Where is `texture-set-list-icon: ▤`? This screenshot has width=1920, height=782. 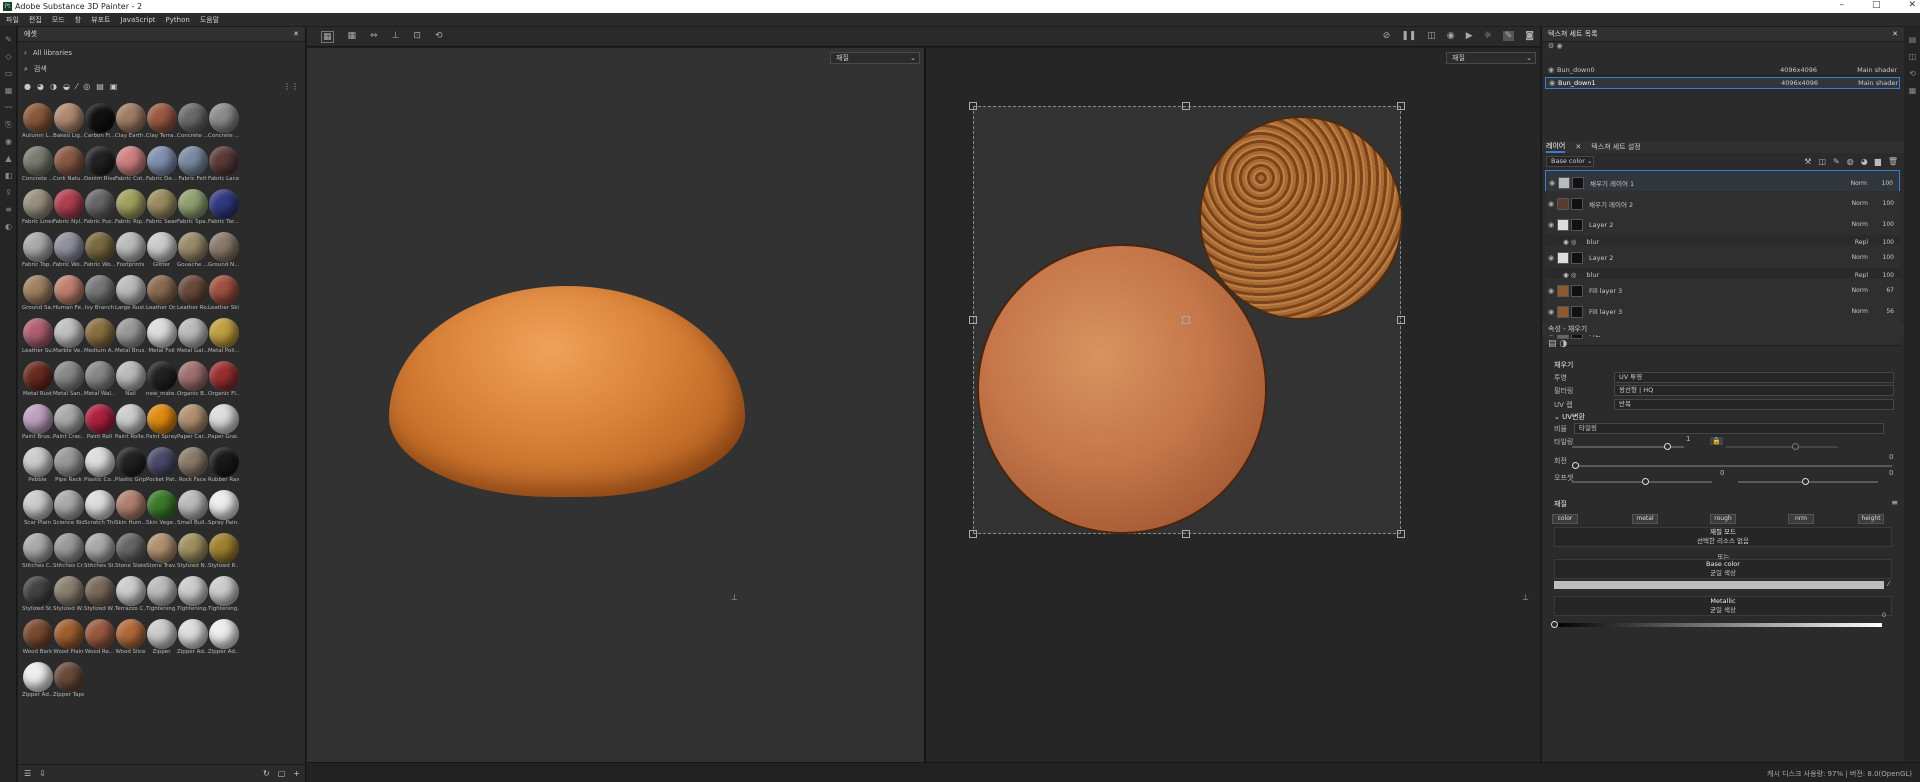
texture-set-list-icon: ▤ is located at coordinates (1912, 39).